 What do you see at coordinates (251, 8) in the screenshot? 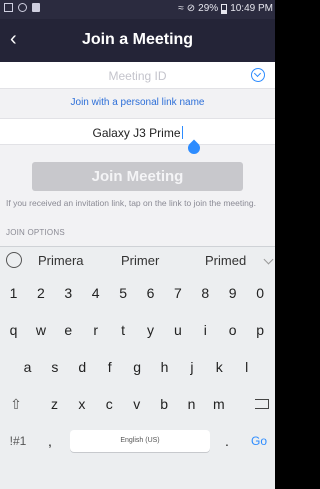
I see `clock: 10:49 PM` at bounding box center [251, 8].